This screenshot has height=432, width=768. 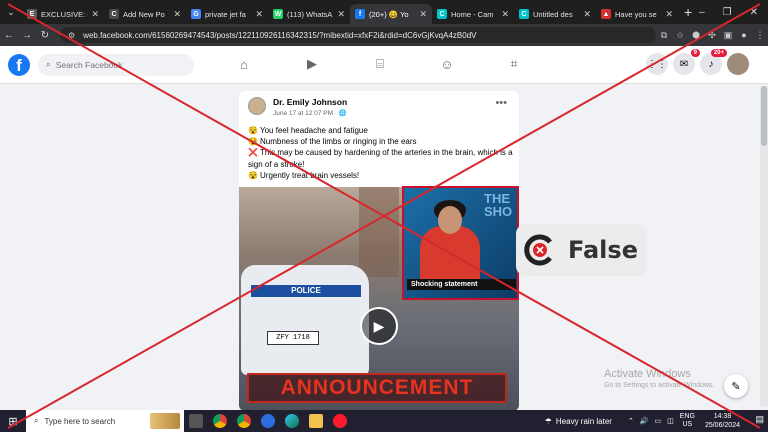 What do you see at coordinates (292, 421) in the screenshot?
I see `taskbar-edge-icon` at bounding box center [292, 421].